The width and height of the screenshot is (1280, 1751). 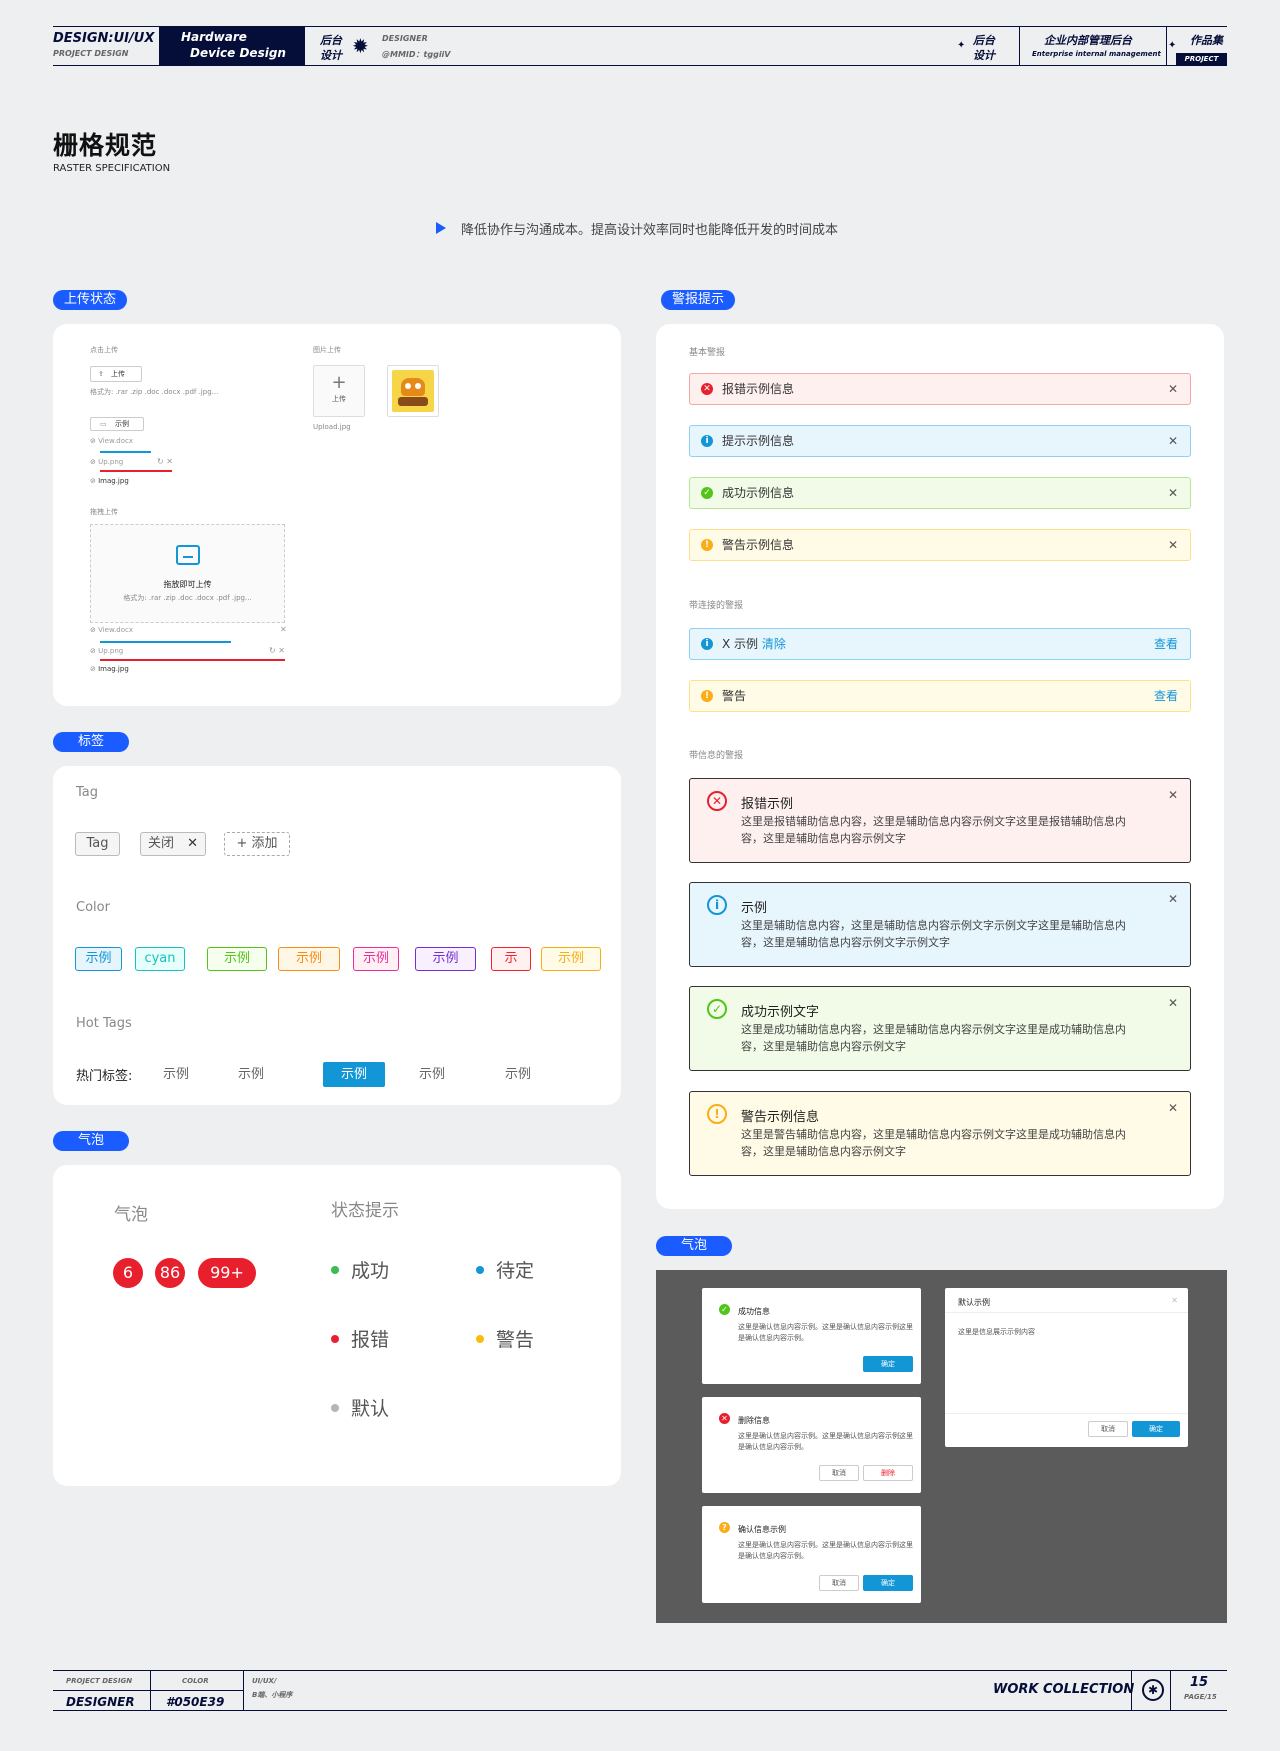 What do you see at coordinates (961, 45) in the screenshot?
I see `sparkle-icon: ✦` at bounding box center [961, 45].